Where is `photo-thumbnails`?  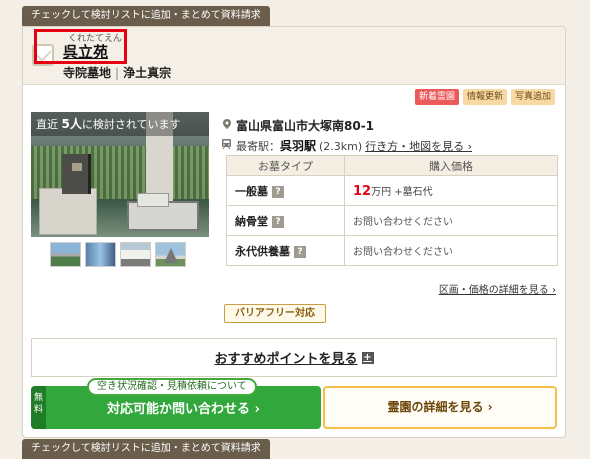 photo-thumbnails is located at coordinates (118, 254).